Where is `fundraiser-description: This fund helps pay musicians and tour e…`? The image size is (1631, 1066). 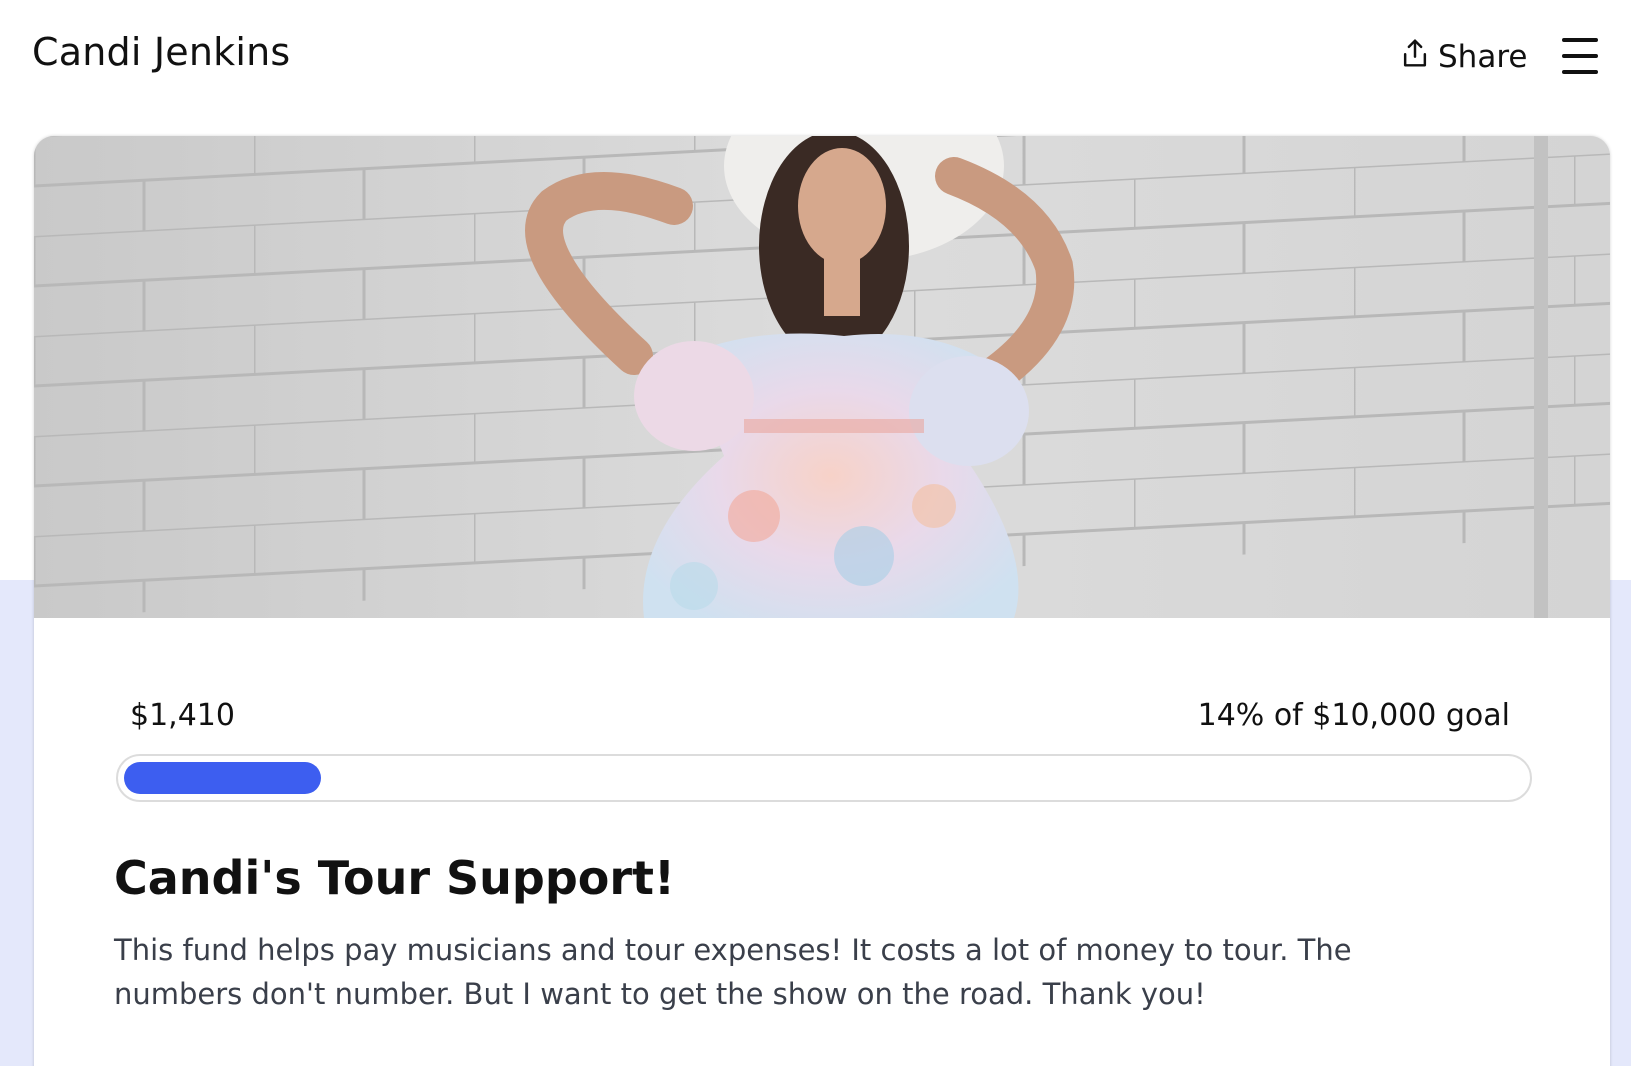 fundraiser-description: This fund helps pay musicians and tour e… is located at coordinates (733, 972).